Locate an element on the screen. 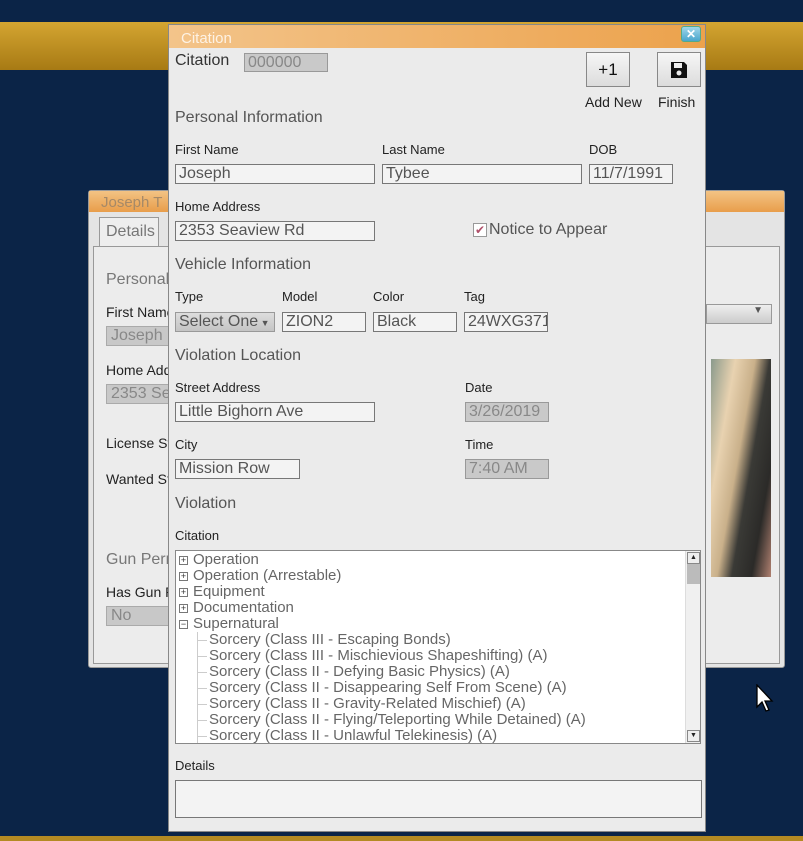  tag-label: Tag is located at coordinates (474, 296).